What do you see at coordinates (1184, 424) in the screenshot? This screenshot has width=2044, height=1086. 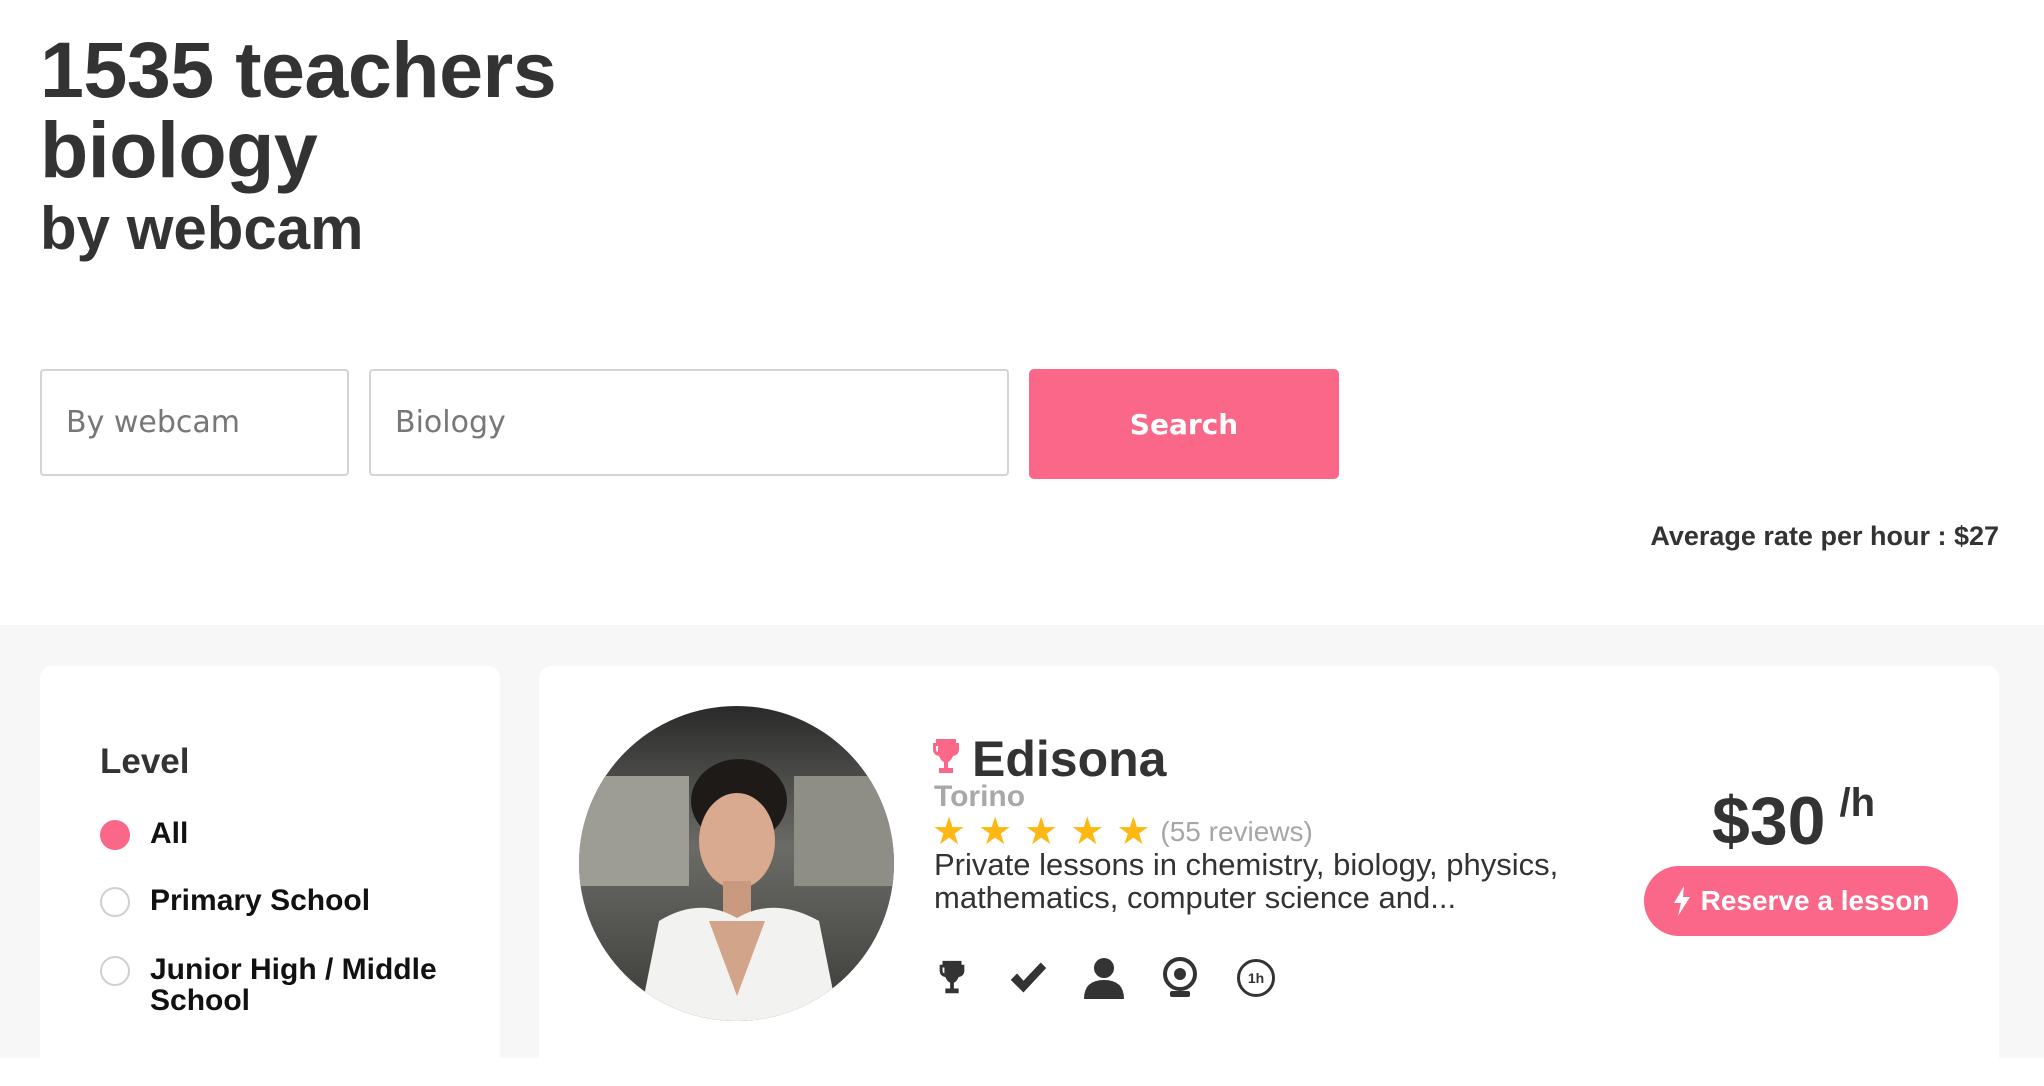 I see `search-button: Search` at bounding box center [1184, 424].